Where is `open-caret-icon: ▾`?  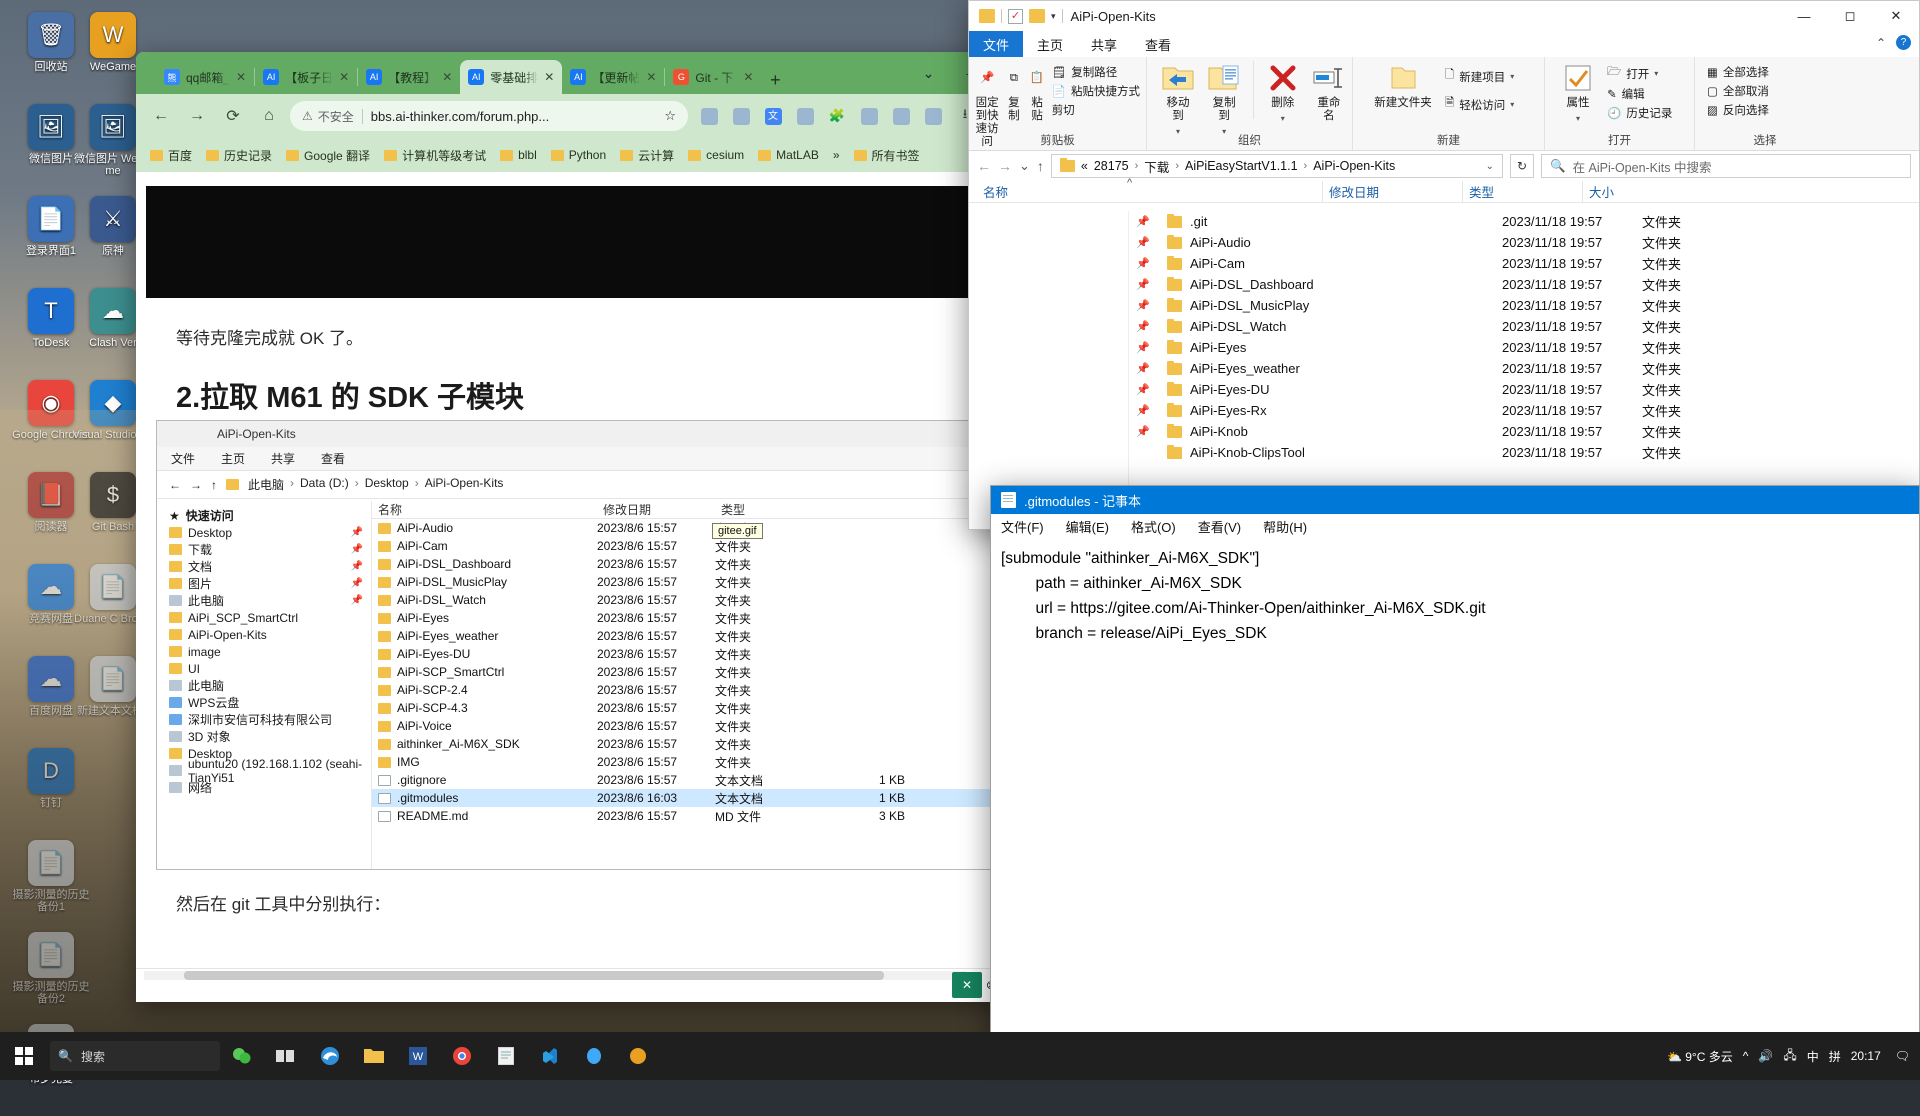 open-caret-icon: ▾ is located at coordinates (1656, 73).